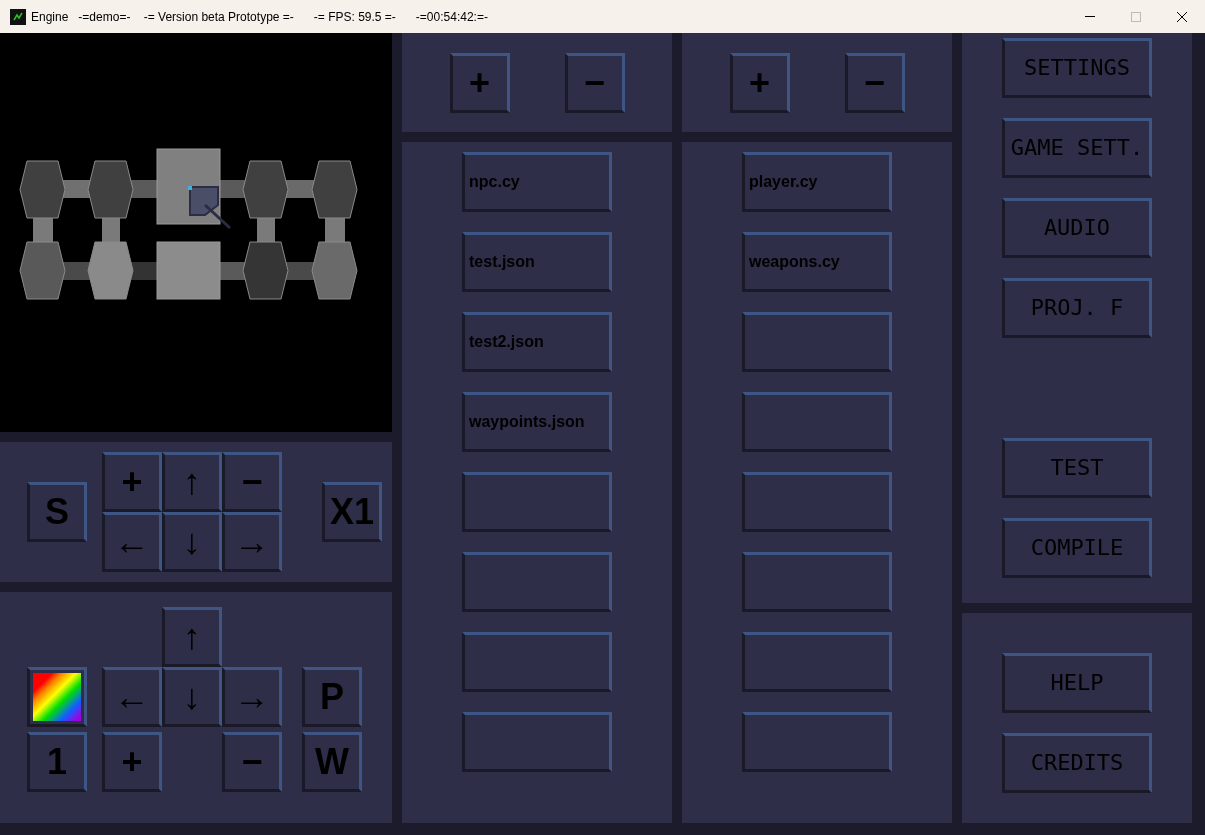 This screenshot has height=835, width=1205. What do you see at coordinates (1077, 228) in the screenshot?
I see `menu-button: AUDIO` at bounding box center [1077, 228].